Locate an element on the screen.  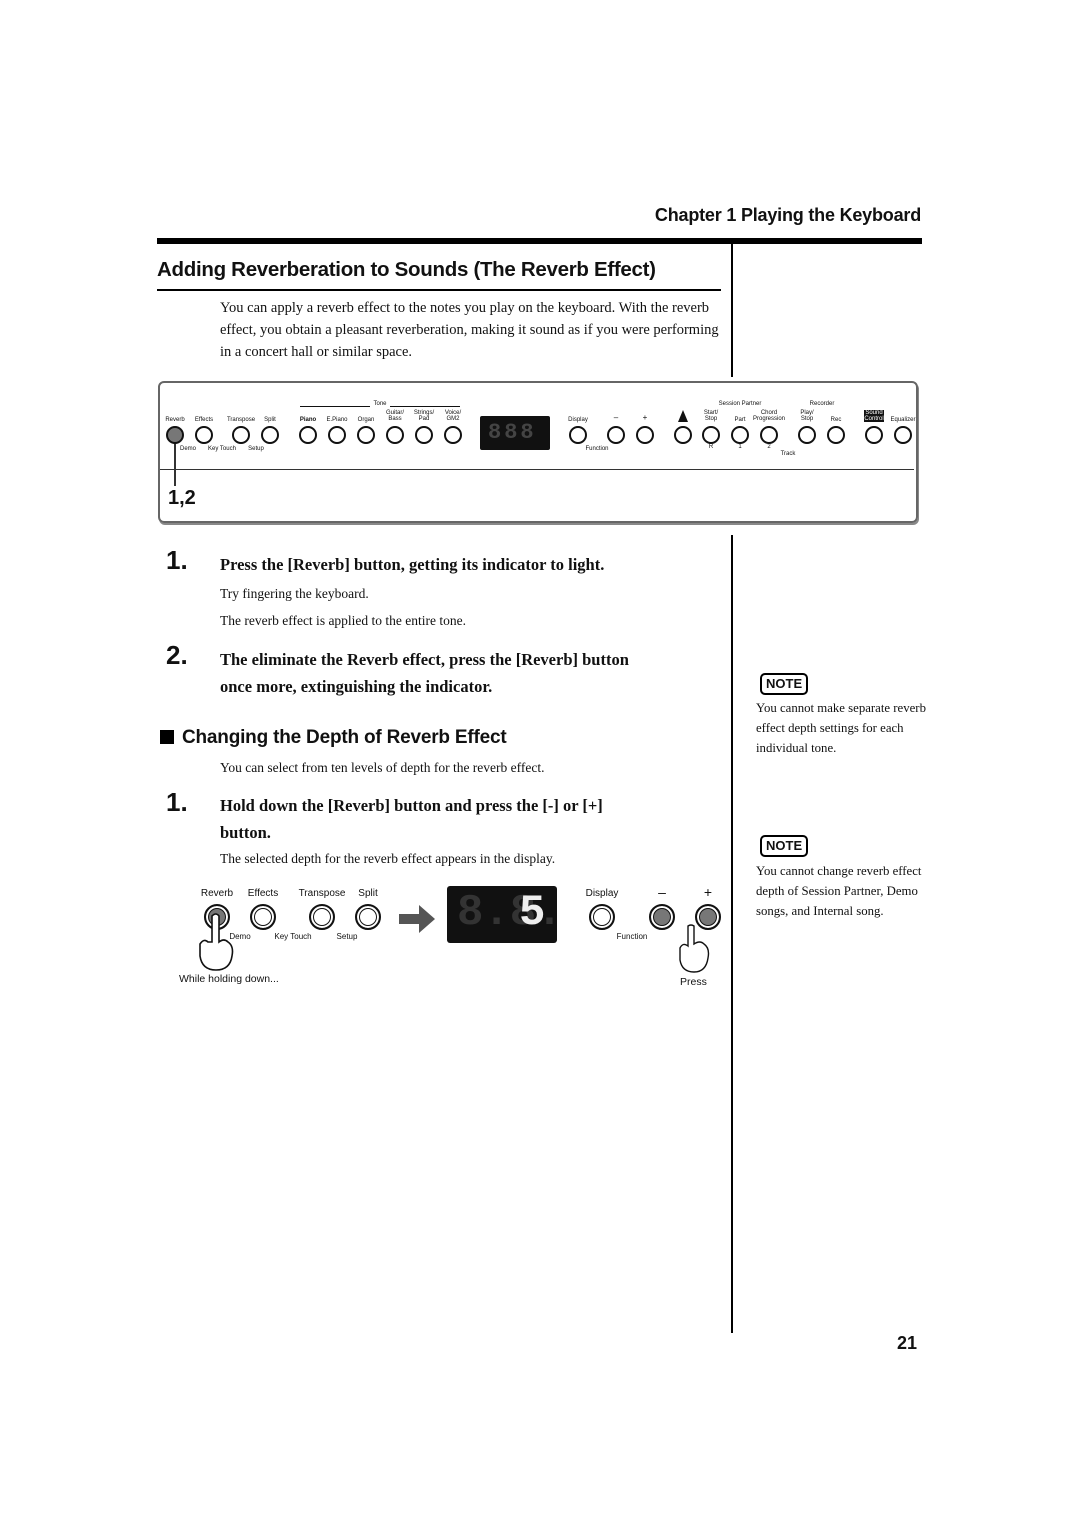
panel-voice-gm2-button is located at coordinates (453, 435).